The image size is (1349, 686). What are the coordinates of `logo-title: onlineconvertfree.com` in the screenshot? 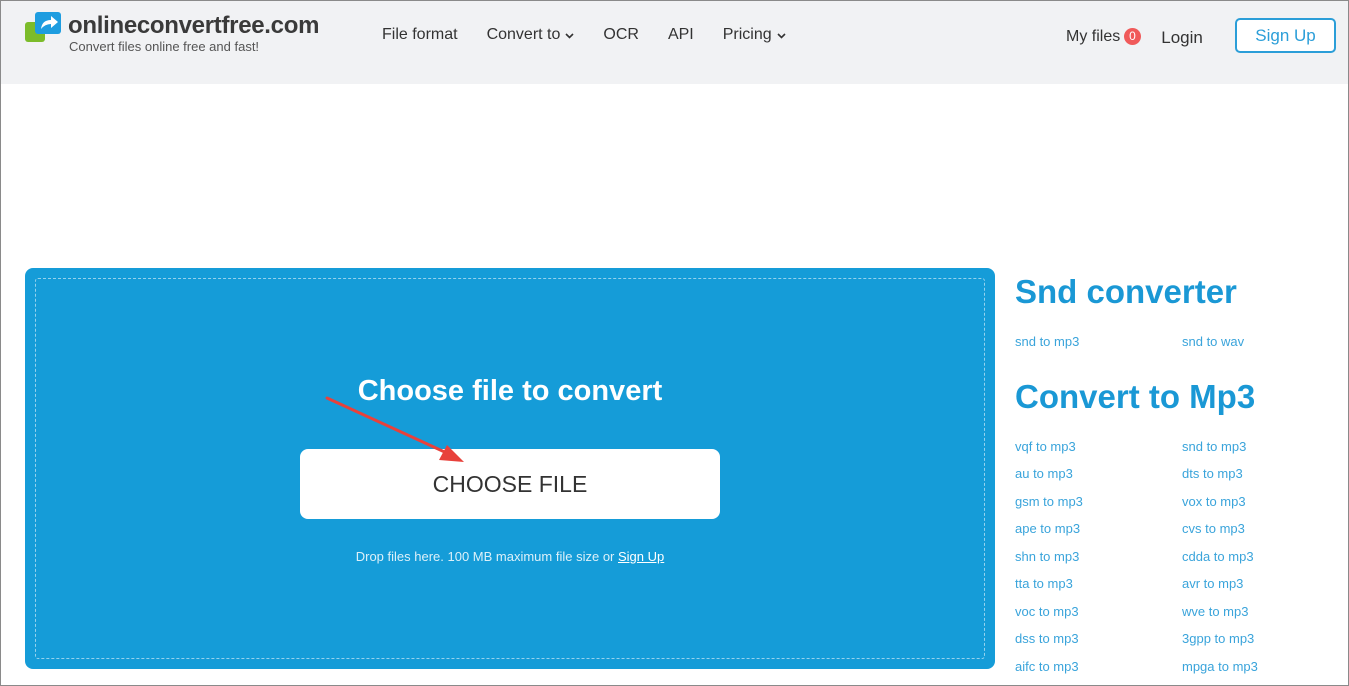 It's located at (194, 25).